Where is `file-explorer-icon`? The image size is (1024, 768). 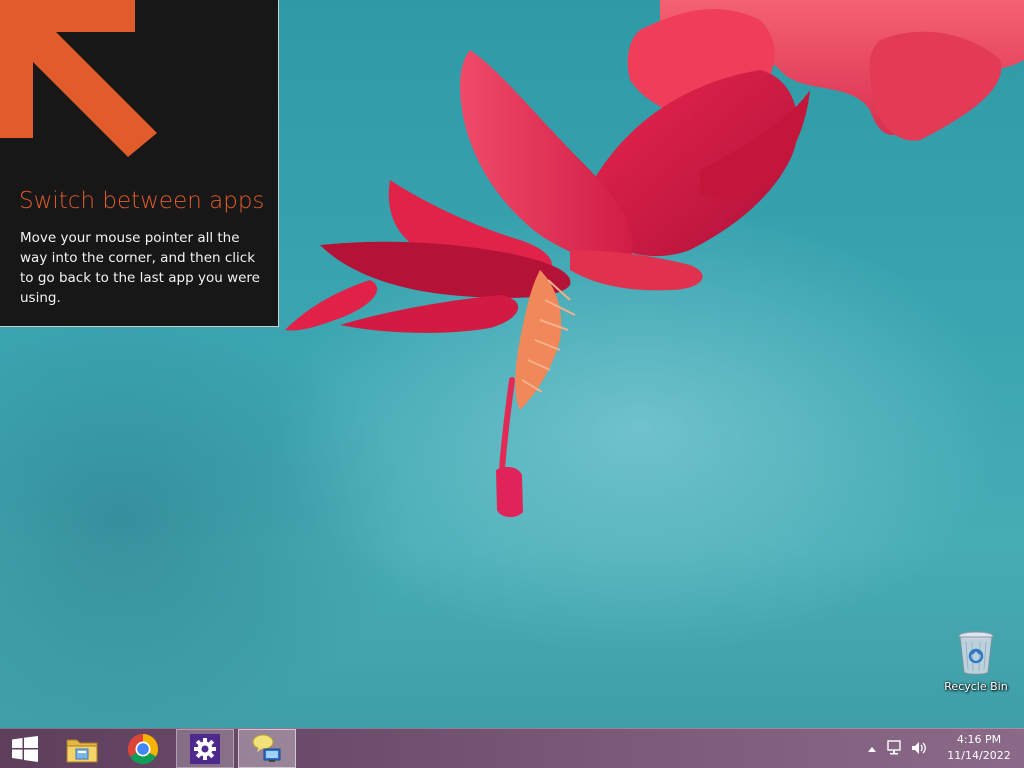
file-explorer-icon is located at coordinates (82, 750).